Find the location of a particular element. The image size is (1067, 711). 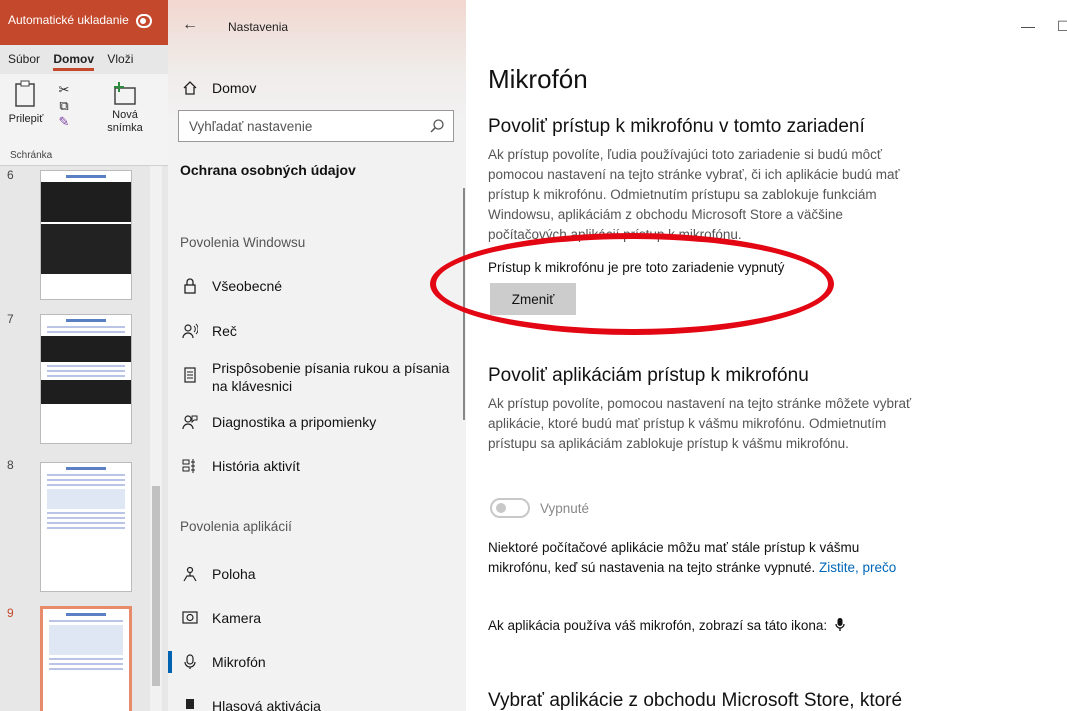

nav-item-general: Všeobecné is located at coordinates (317, 287).